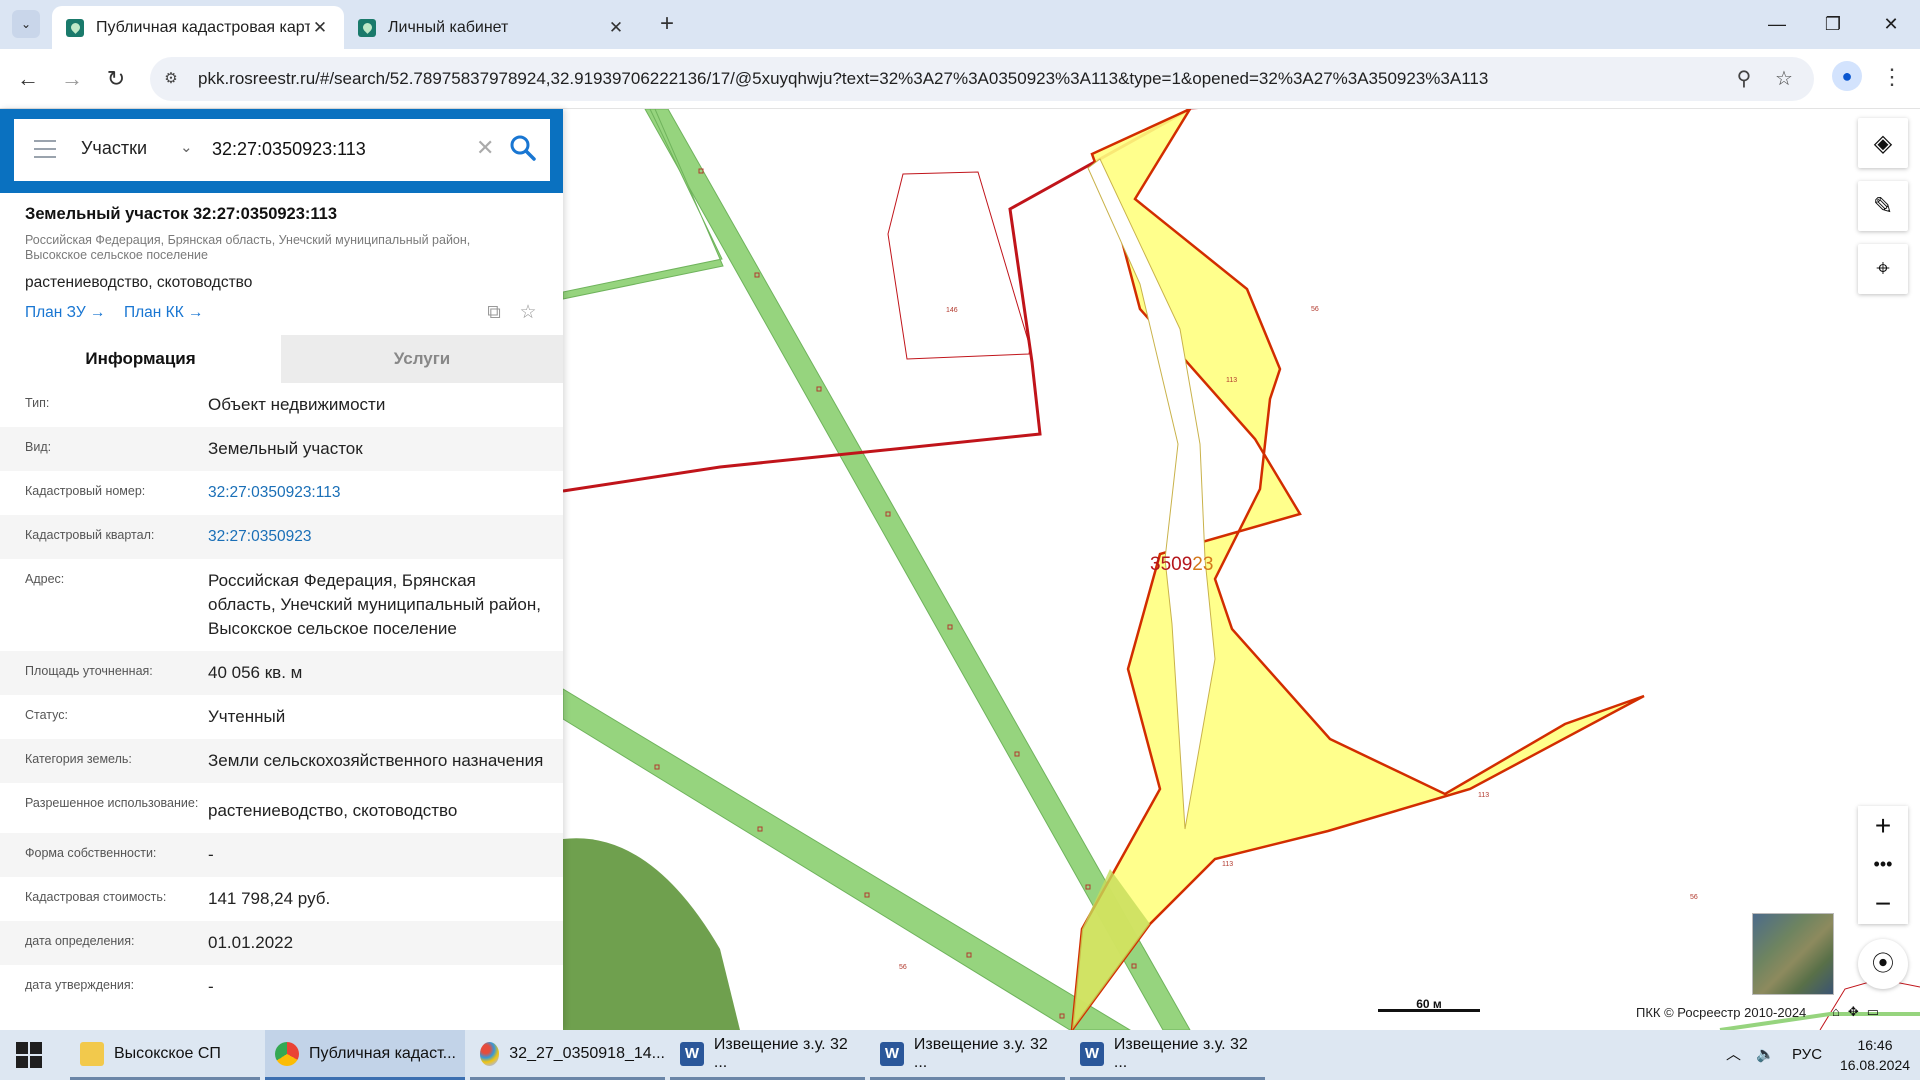 The image size is (1920, 1080). I want to click on layers-icon: ◈, so click(1883, 143).